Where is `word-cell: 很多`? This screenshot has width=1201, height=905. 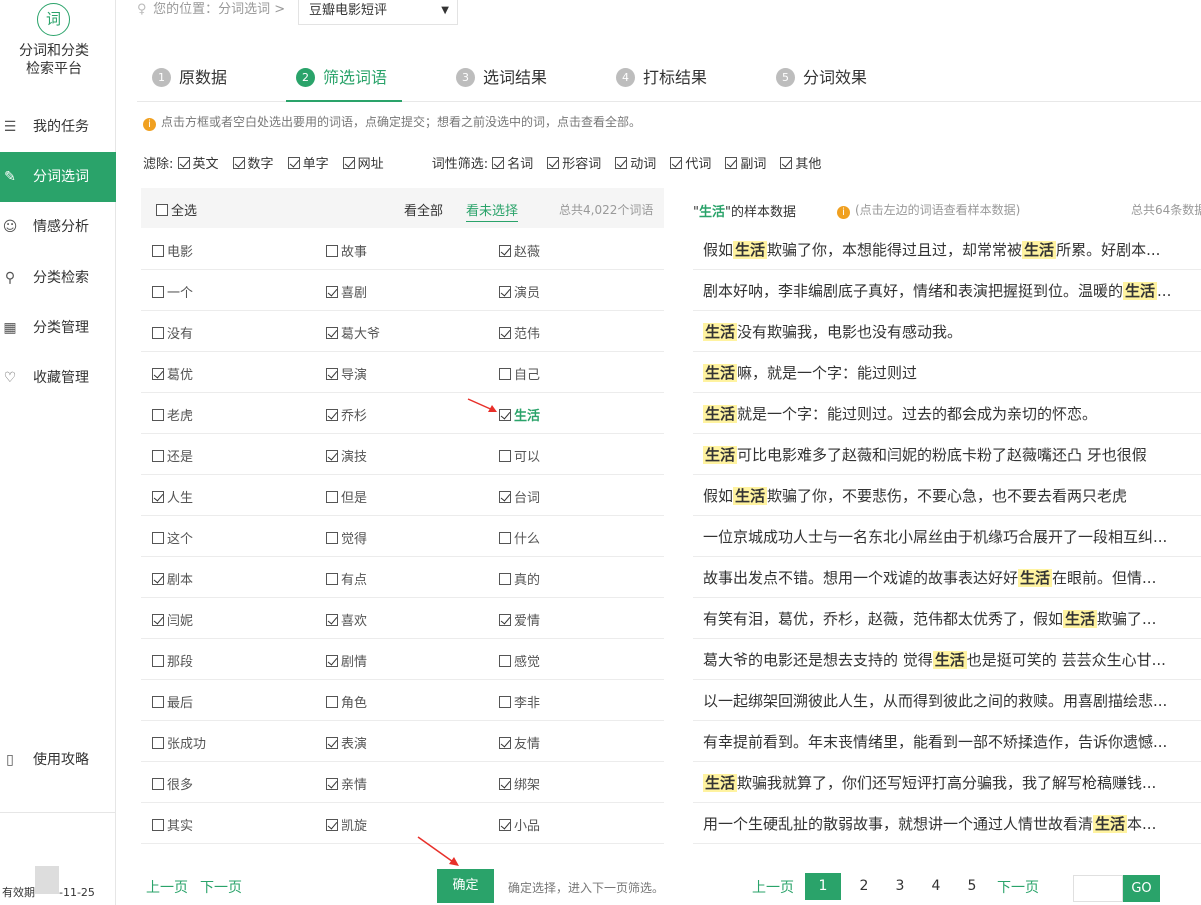
word-cell: 很多 is located at coordinates (172, 783).